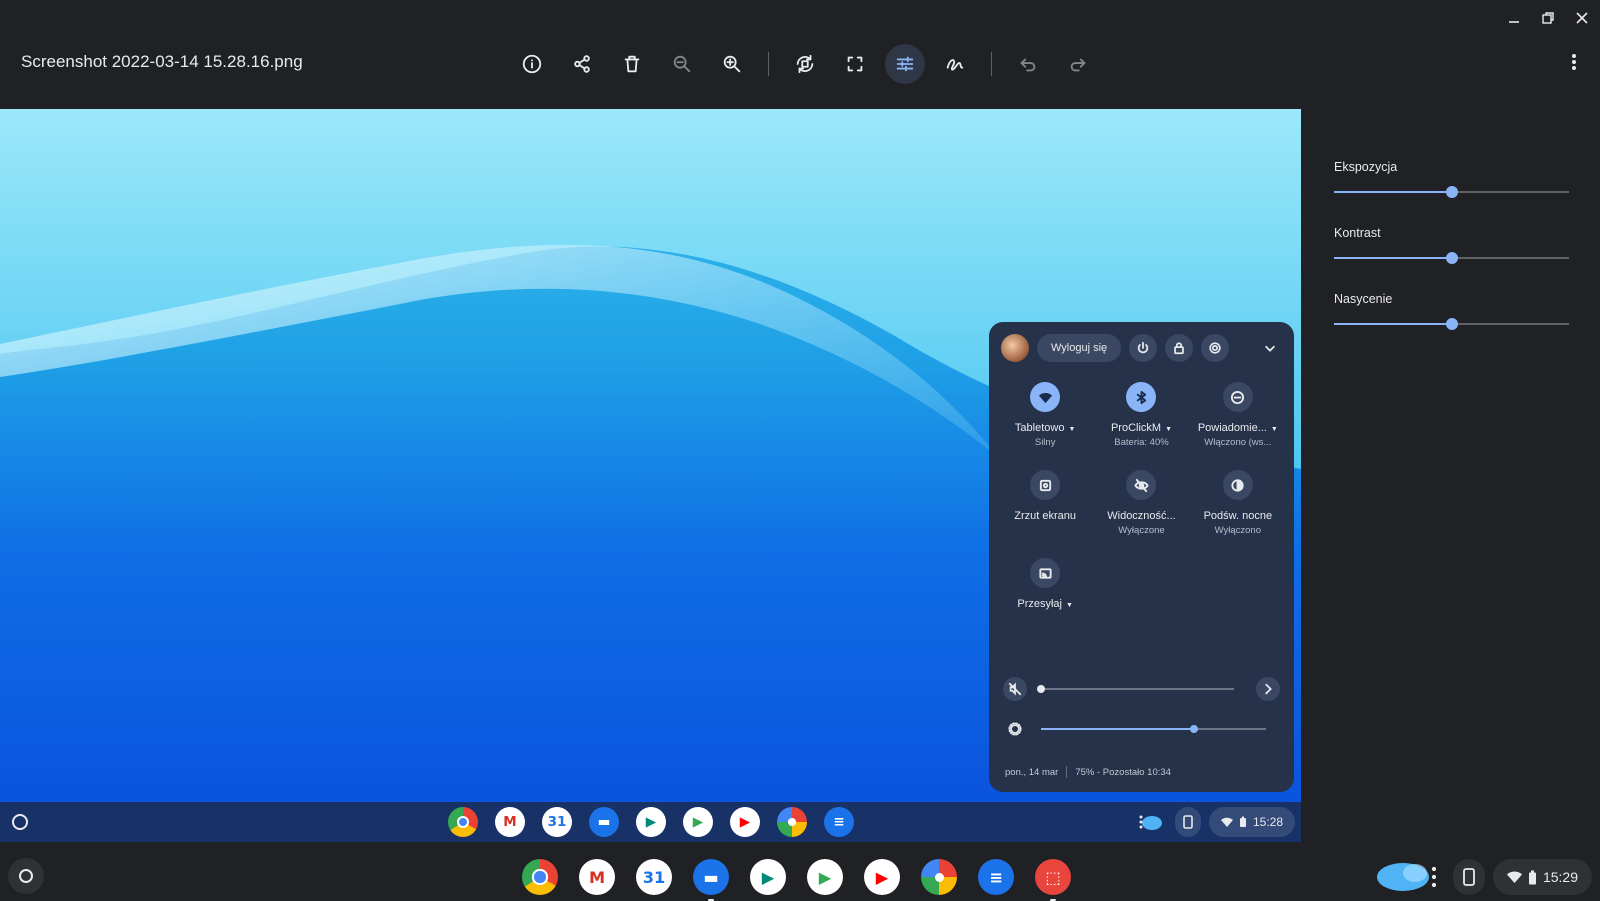 The height and width of the screenshot is (901, 1600). What do you see at coordinates (1045, 573) in the screenshot?
I see `cast-icon` at bounding box center [1045, 573].